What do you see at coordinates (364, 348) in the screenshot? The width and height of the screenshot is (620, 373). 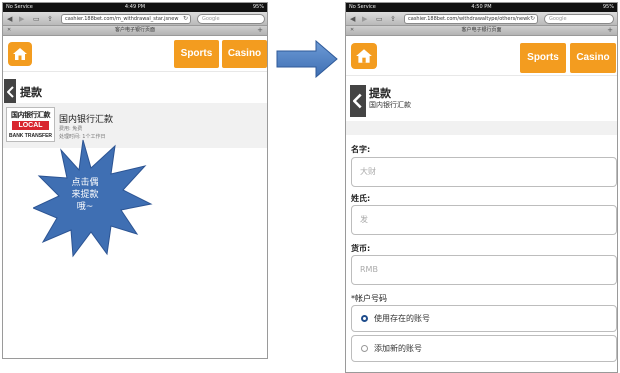 I see `radio-unselected-icon` at bounding box center [364, 348].